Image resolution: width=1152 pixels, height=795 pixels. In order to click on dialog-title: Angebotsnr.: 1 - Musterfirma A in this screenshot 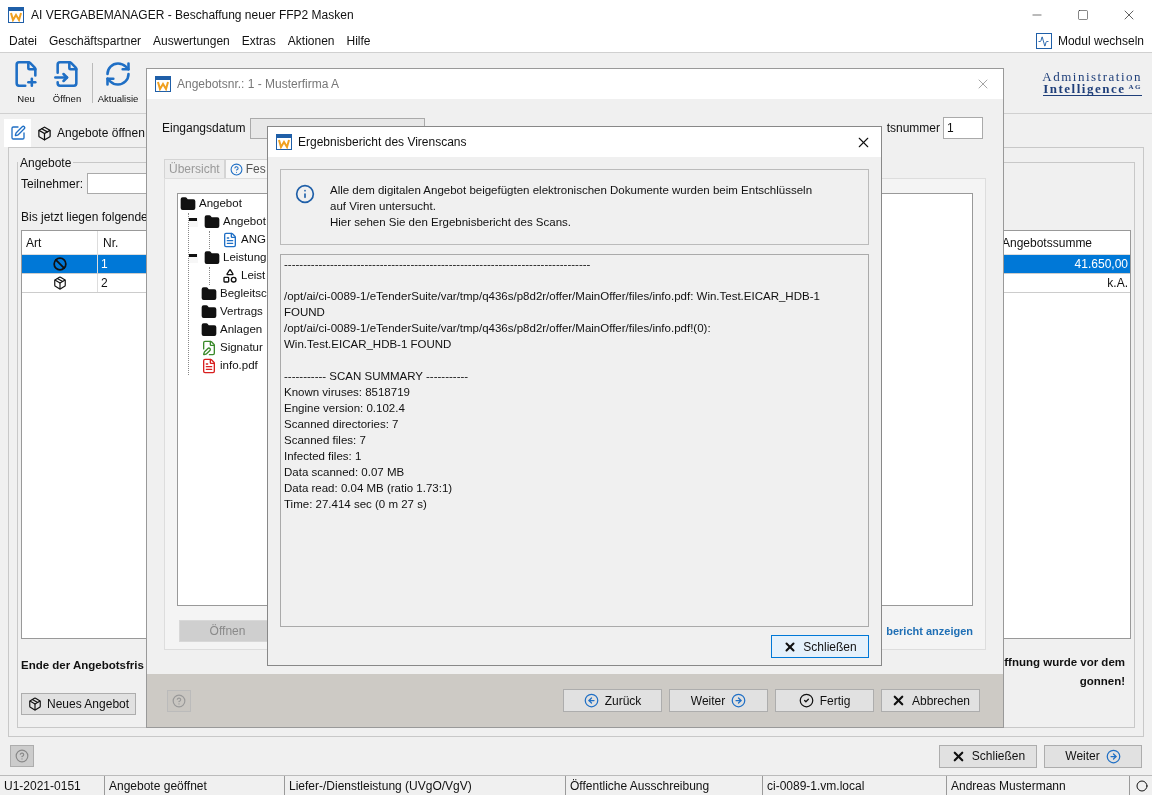, I will do `click(258, 84)`.